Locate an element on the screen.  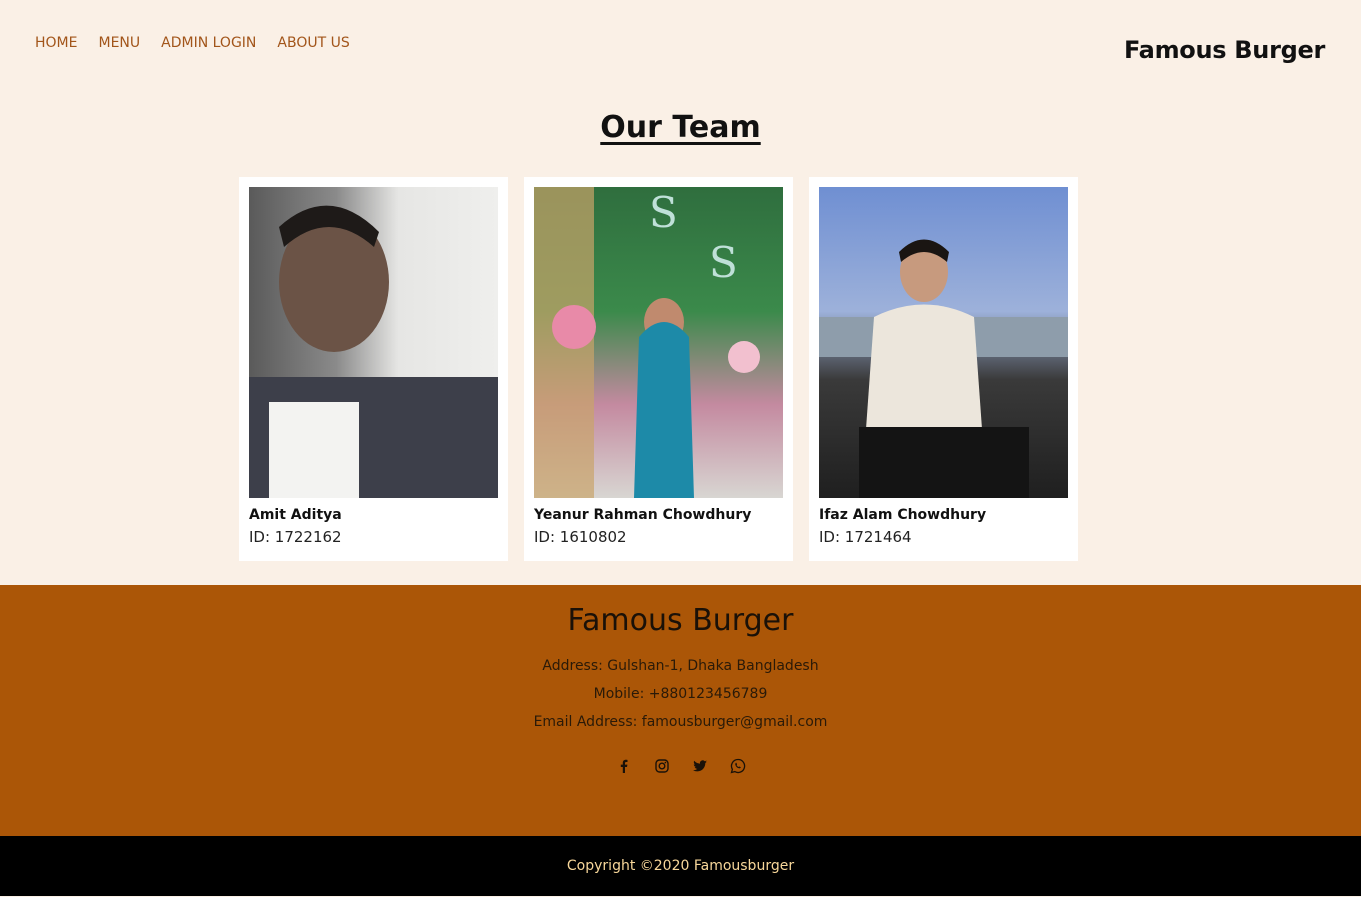
footer-title: Famous Burger is located at coordinates (680, 620).